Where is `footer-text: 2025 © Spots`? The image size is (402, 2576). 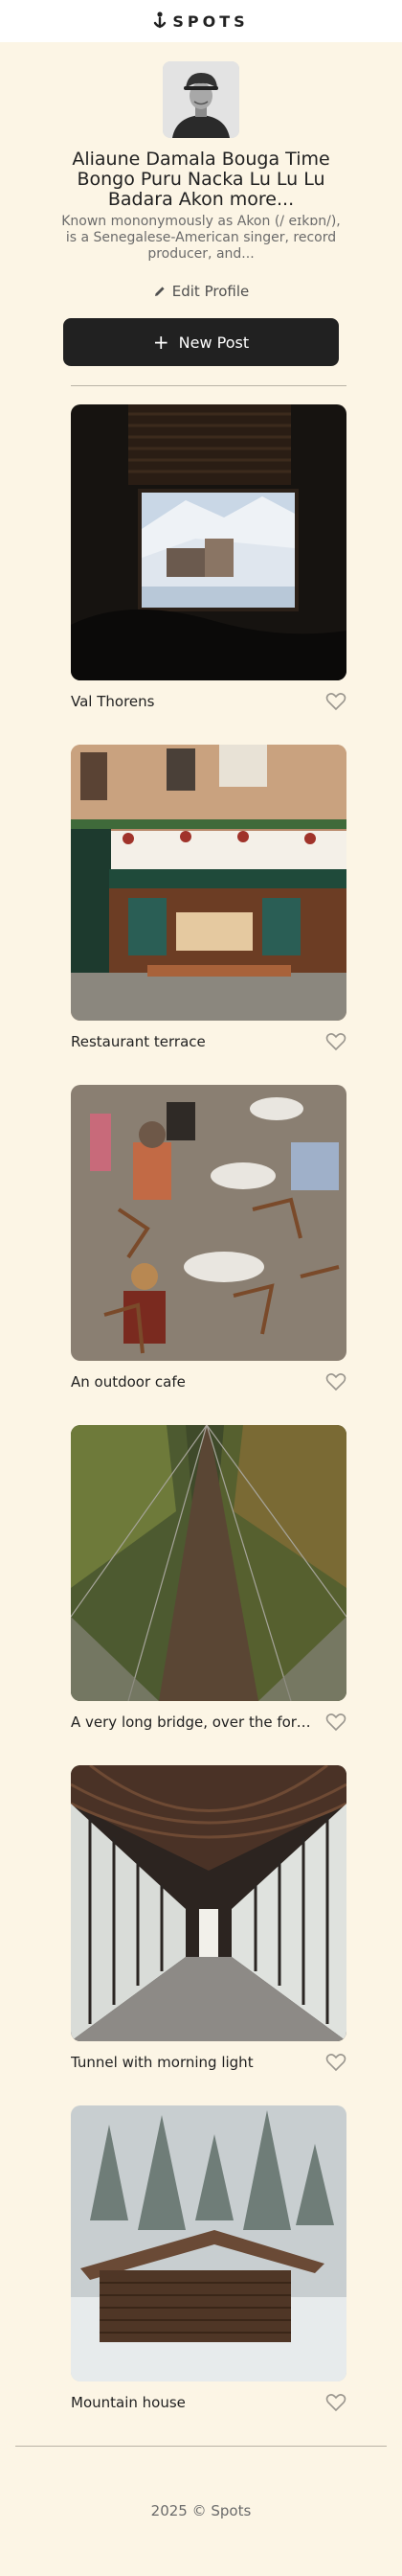 footer-text: 2025 © Spots is located at coordinates (201, 2510).